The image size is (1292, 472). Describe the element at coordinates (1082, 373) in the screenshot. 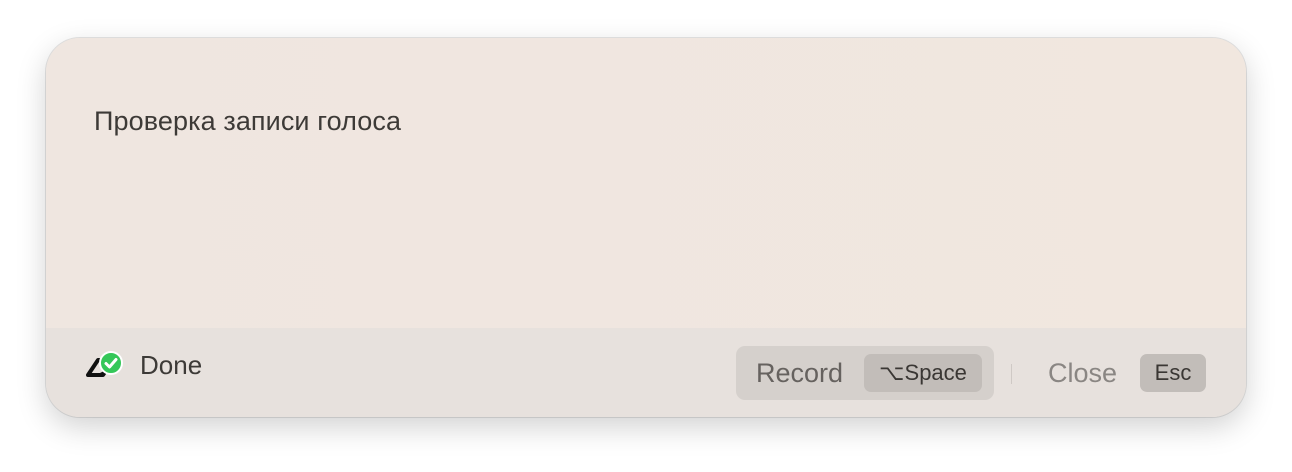

I see `close-button: Close` at that location.